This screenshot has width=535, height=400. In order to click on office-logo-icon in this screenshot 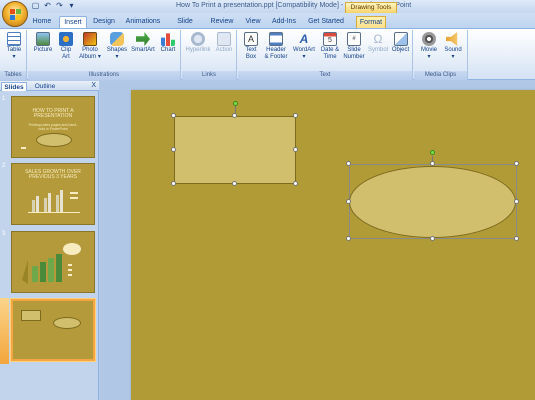, I will do `click(15, 14)`.